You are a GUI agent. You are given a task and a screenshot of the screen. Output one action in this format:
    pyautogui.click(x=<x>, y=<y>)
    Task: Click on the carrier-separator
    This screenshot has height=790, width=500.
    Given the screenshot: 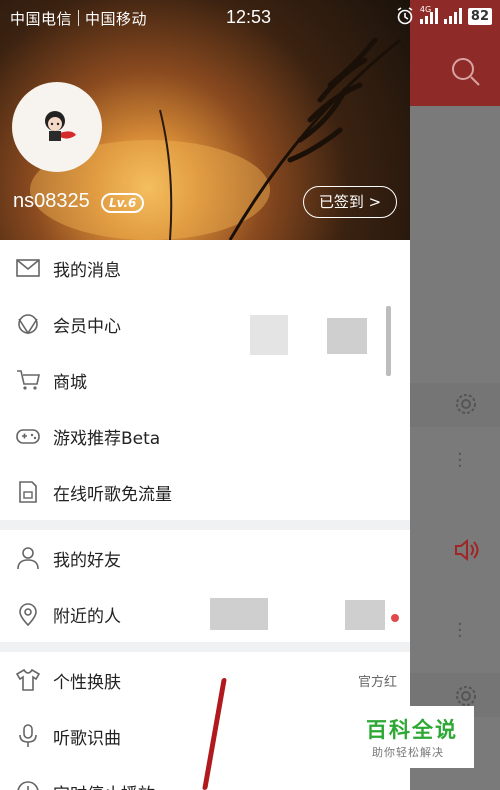 What is the action you would take?
    pyautogui.click(x=79, y=18)
    